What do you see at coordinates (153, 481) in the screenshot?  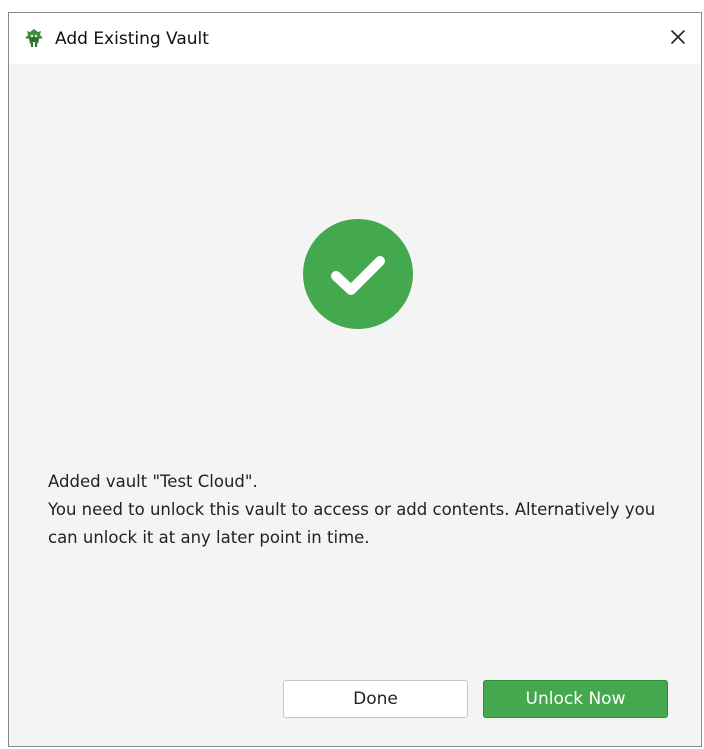 I see `vault-added-text: Added vault "Test Cloud".` at bounding box center [153, 481].